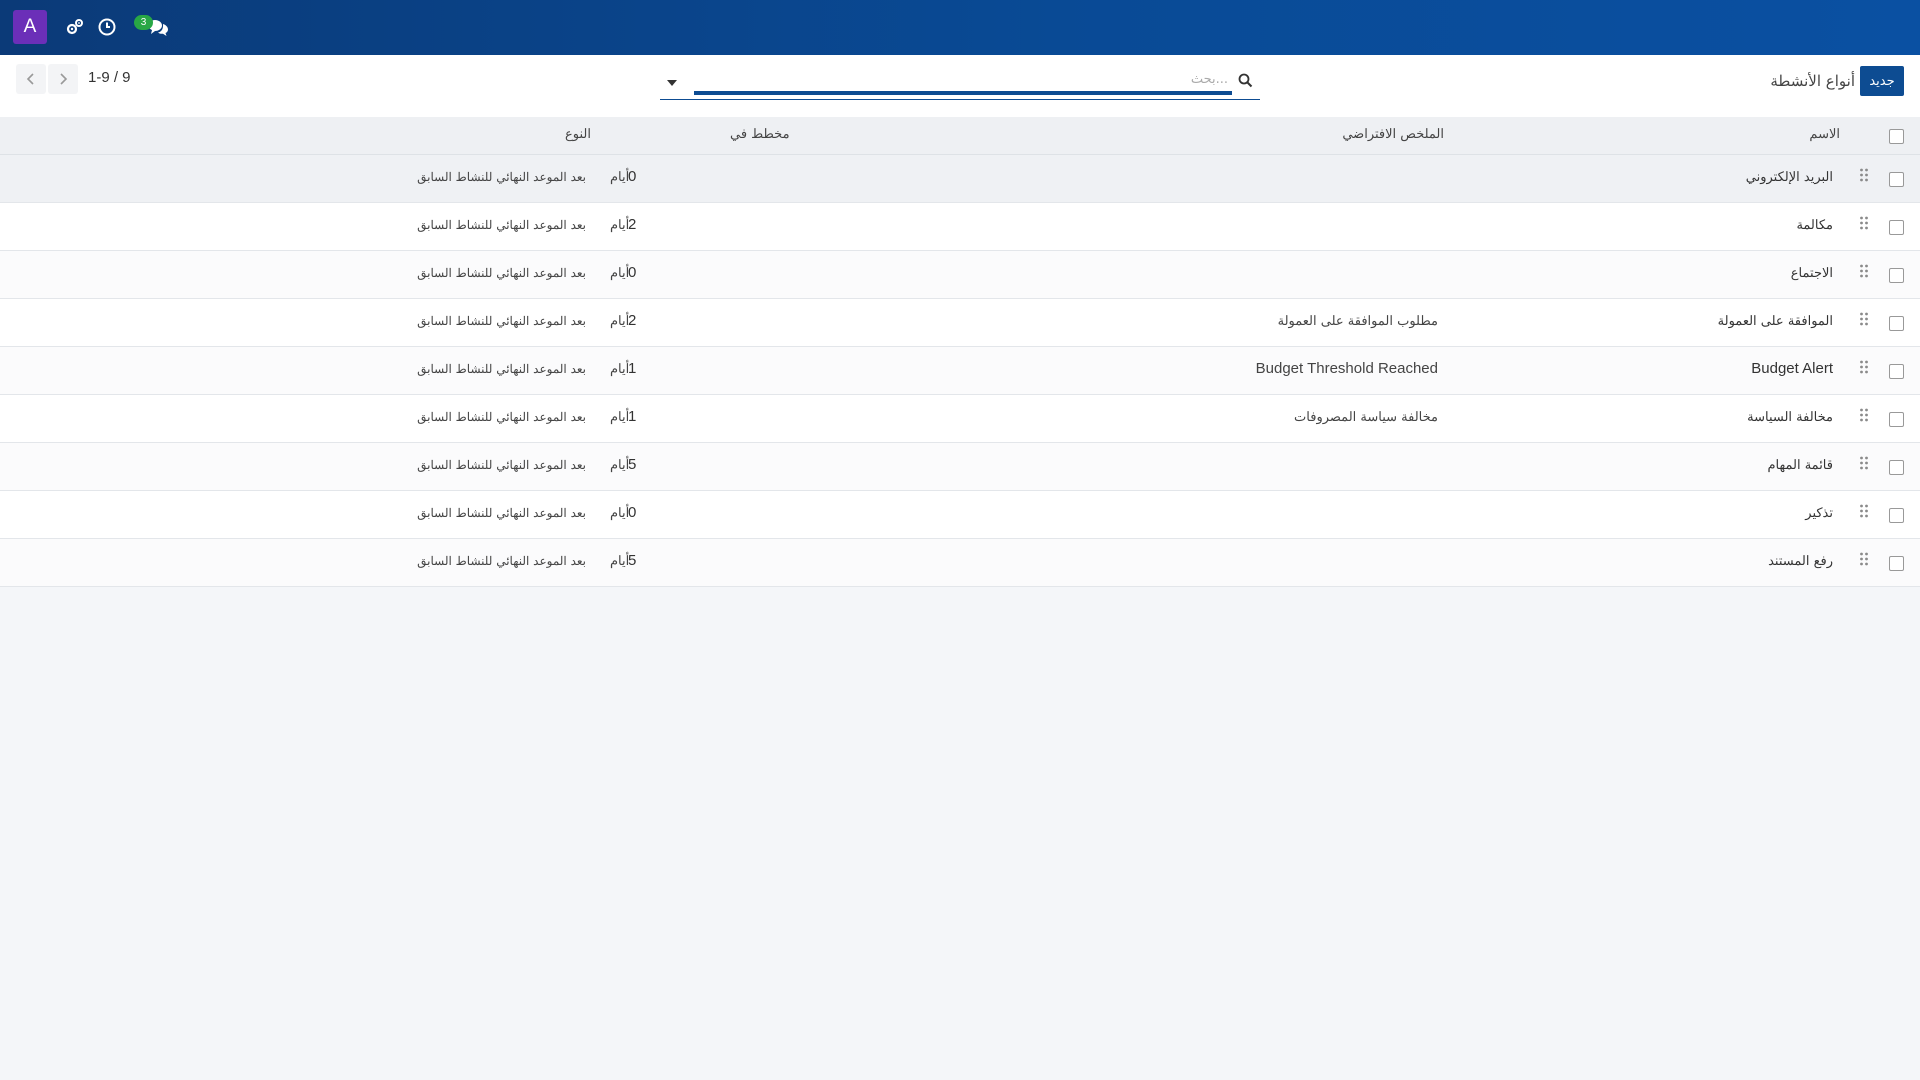  Describe the element at coordinates (1812, 81) in the screenshot. I see `page-title: أنواع الأنشطة` at that location.